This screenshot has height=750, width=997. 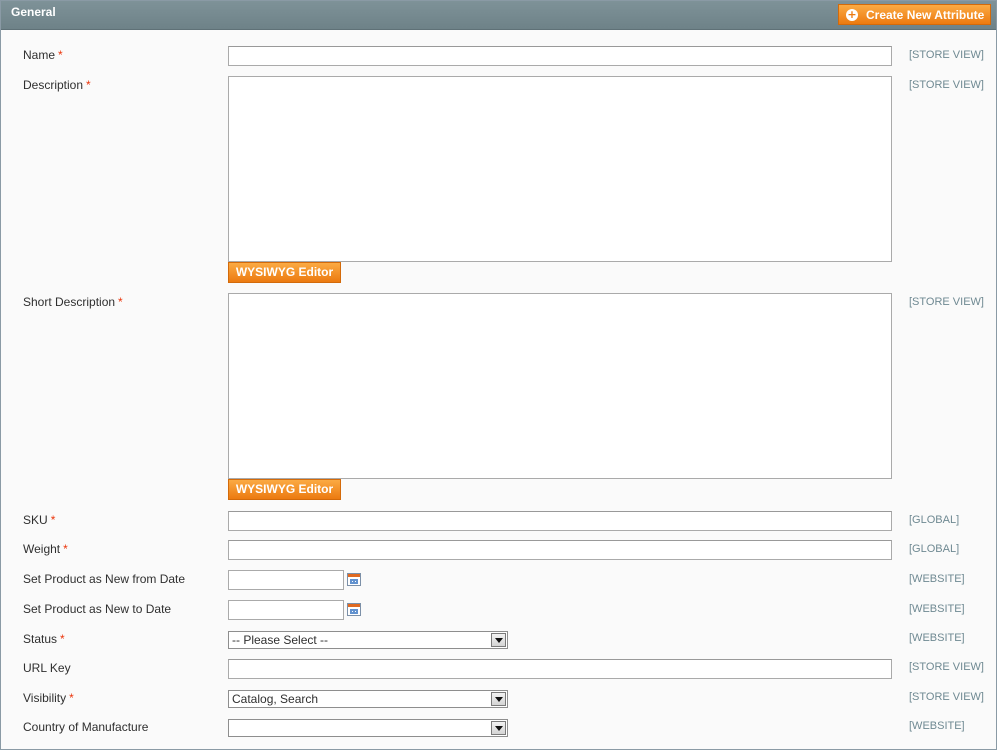 I want to click on sku-scope: [GLOBAL], so click(x=934, y=520).